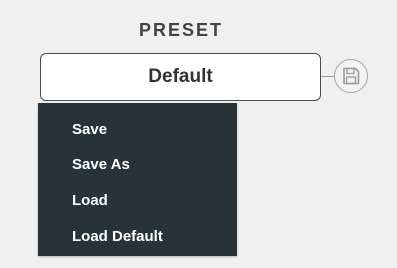 This screenshot has width=397, height=268. I want to click on connector-line, so click(328, 76).